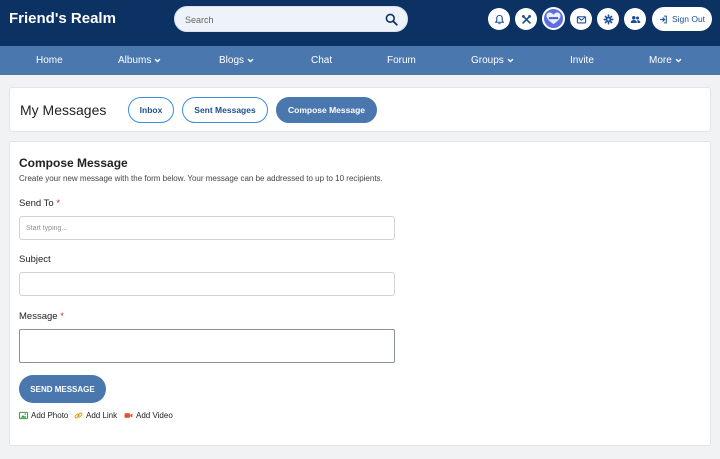  I want to click on nav-invite: Invite, so click(582, 60).